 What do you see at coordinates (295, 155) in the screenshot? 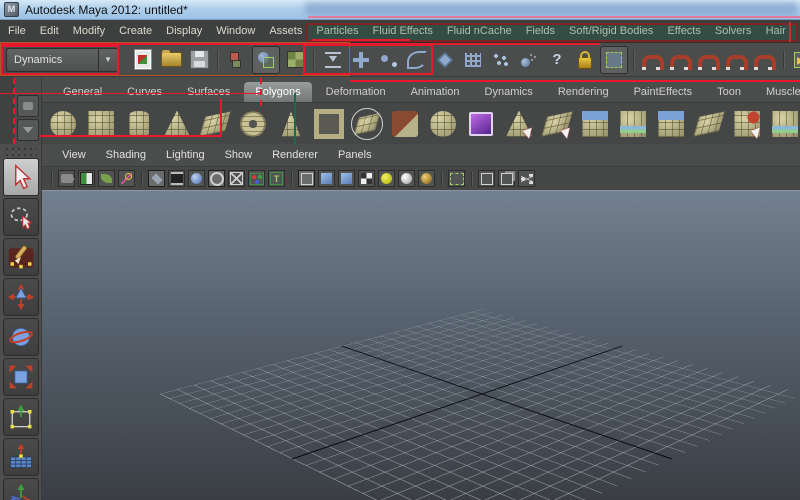
I see `panel-menu-renderer: Renderer` at bounding box center [295, 155].